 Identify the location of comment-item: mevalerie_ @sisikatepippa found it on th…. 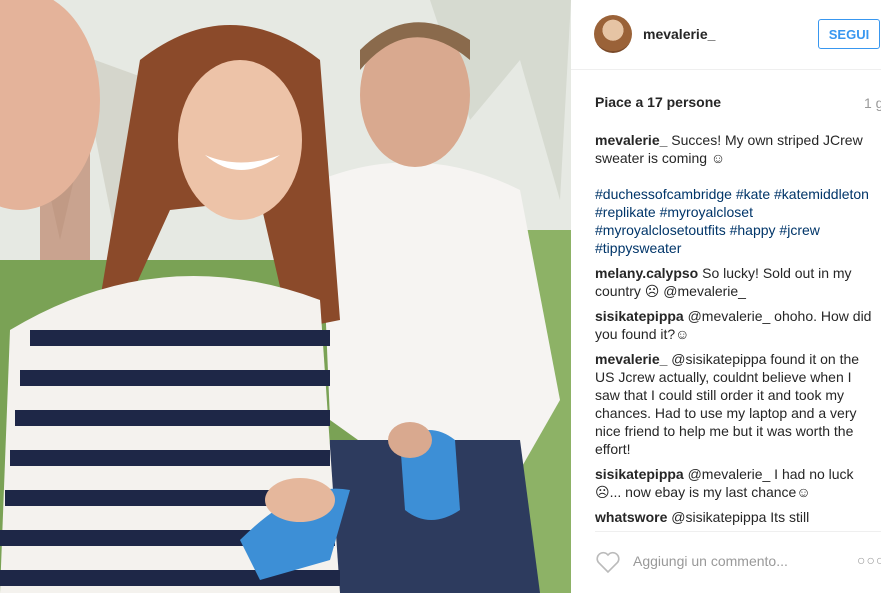
(735, 404).